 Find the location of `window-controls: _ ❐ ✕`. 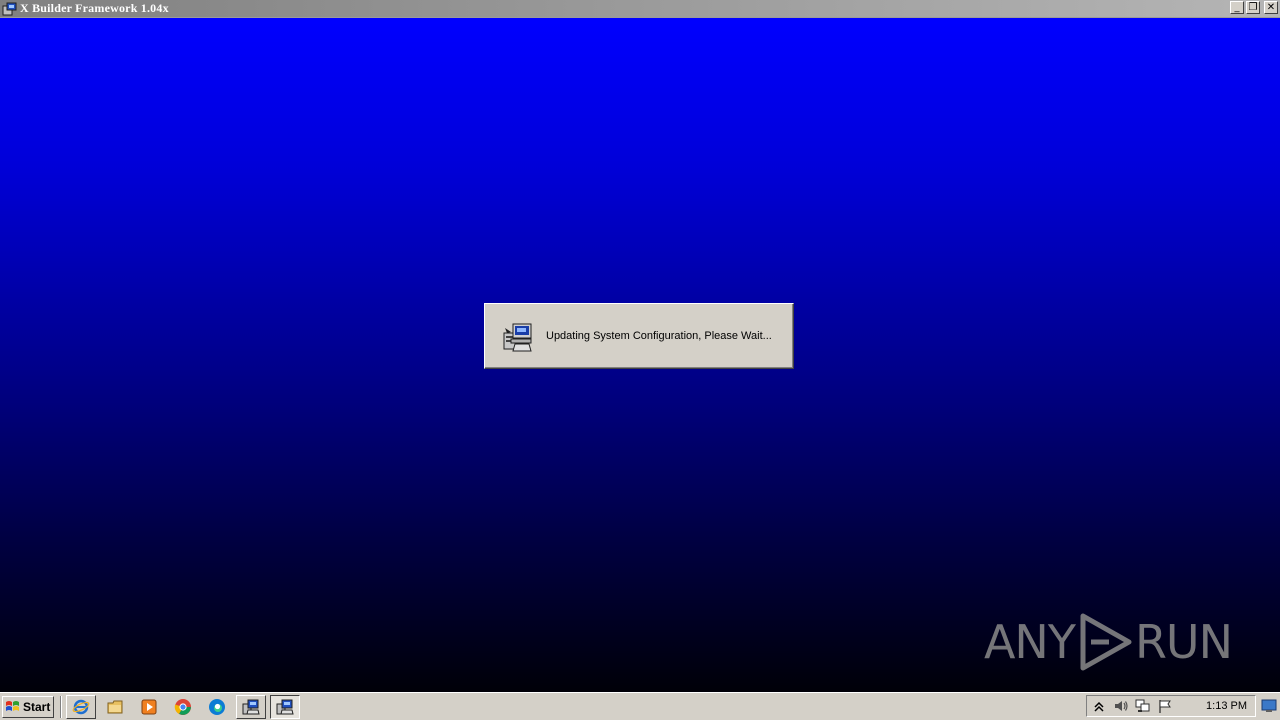

window-controls: _ ❐ ✕ is located at coordinates (1254, 7).